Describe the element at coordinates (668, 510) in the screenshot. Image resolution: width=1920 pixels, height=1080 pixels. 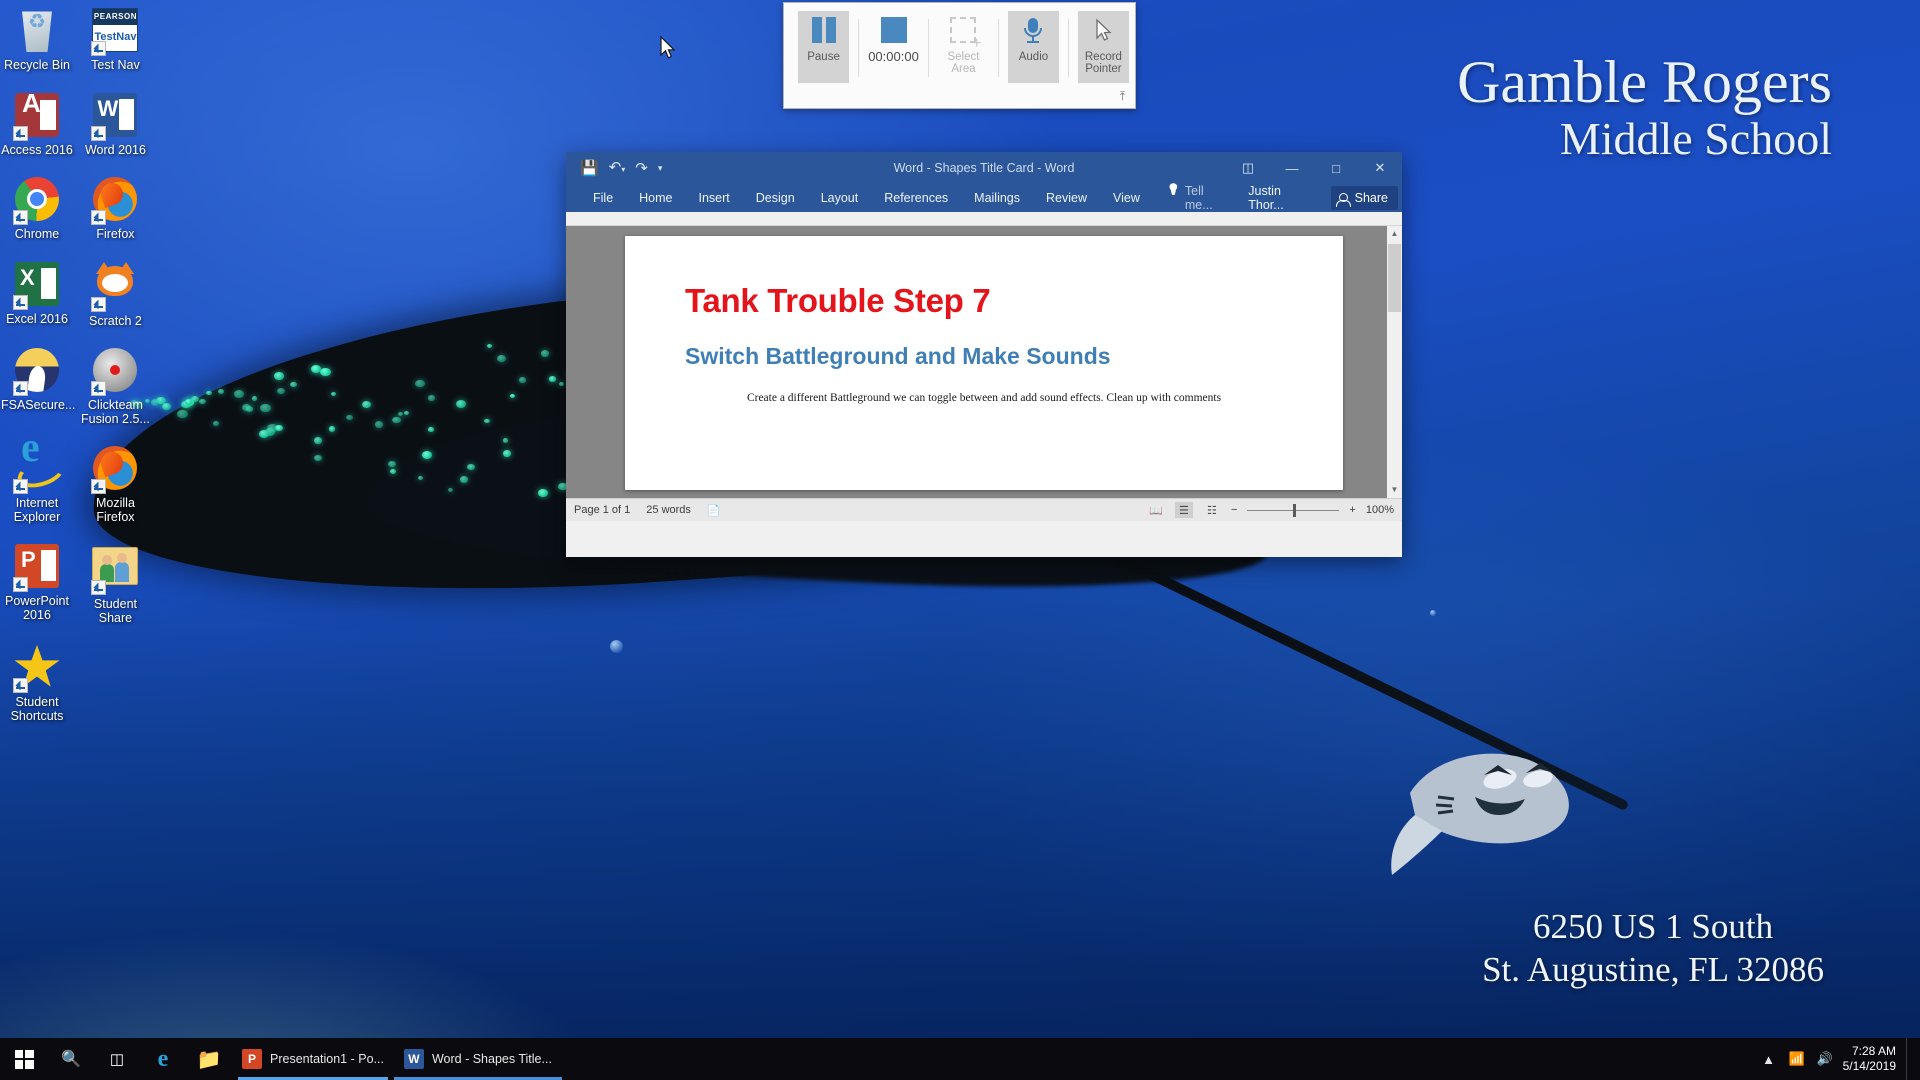
I see `word-count: 25 words` at that location.